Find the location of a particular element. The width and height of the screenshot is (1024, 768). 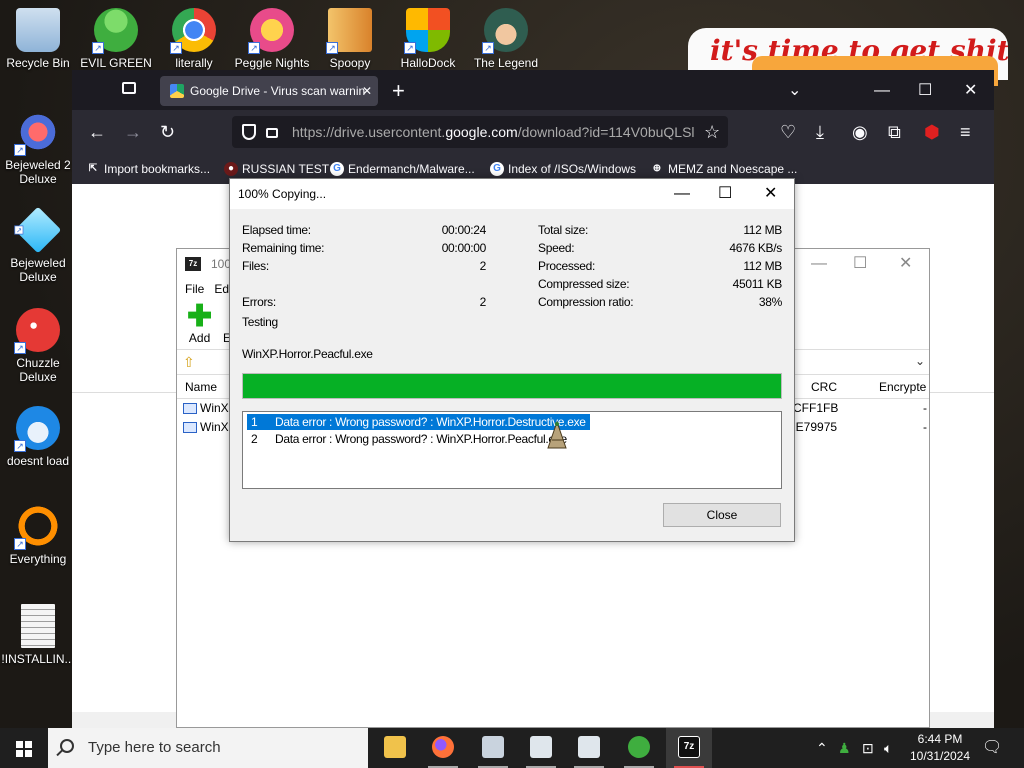

desktop-icon-label: Spoopy is located at coordinates (350, 63).